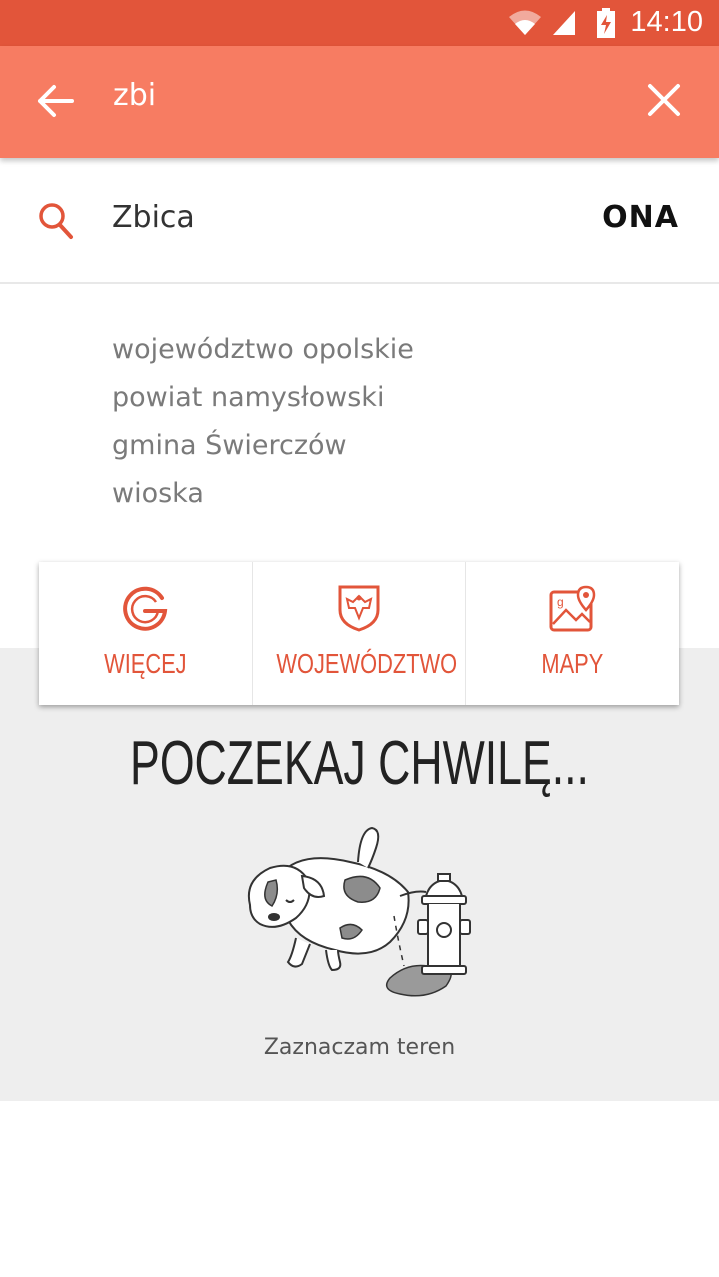 The width and height of the screenshot is (719, 1277). I want to click on maps-button: g MAPY, so click(572, 633).